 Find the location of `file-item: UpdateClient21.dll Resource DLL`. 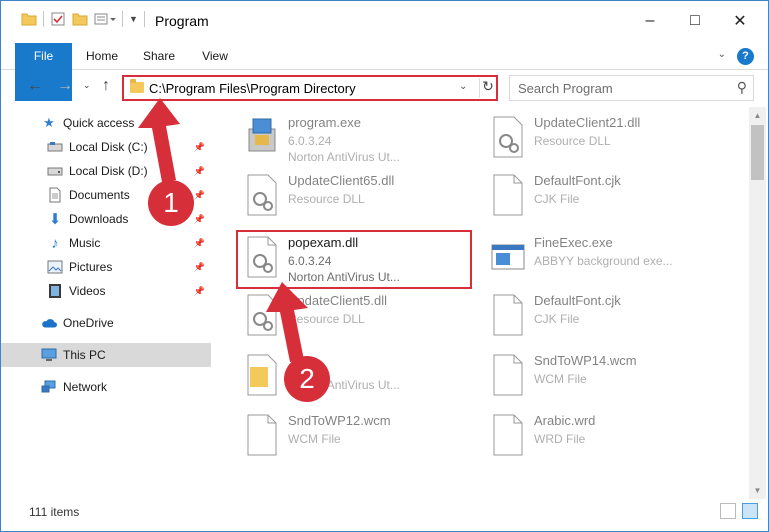

file-item: UpdateClient21.dll Resource DLL is located at coordinates (597, 140).